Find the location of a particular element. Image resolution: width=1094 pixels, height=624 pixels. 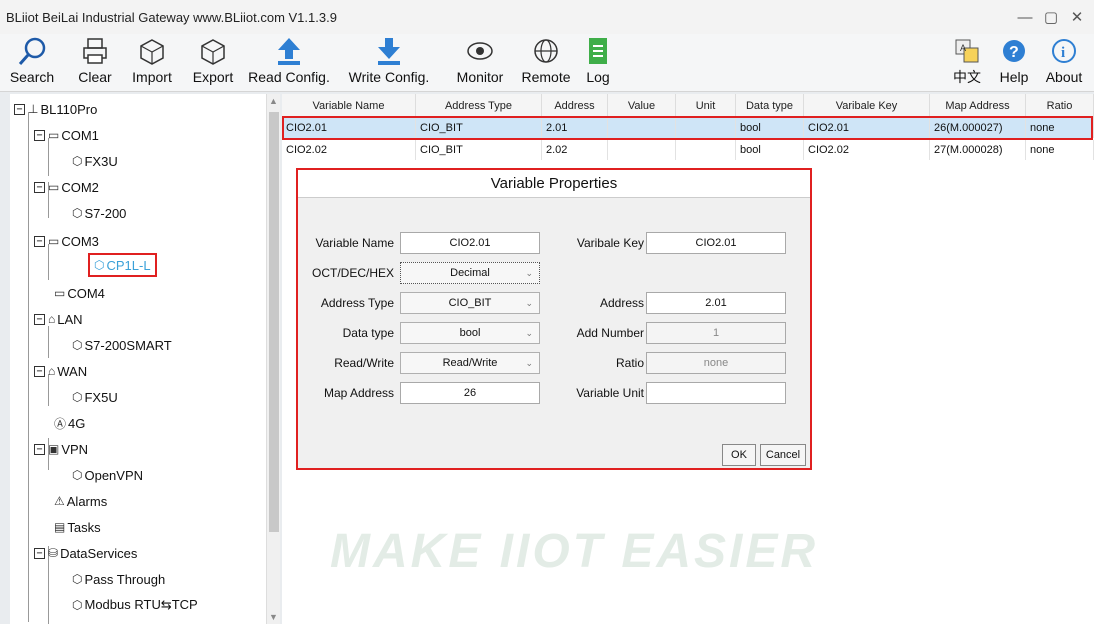

ratio-label: Ratio is located at coordinates (629, 363).